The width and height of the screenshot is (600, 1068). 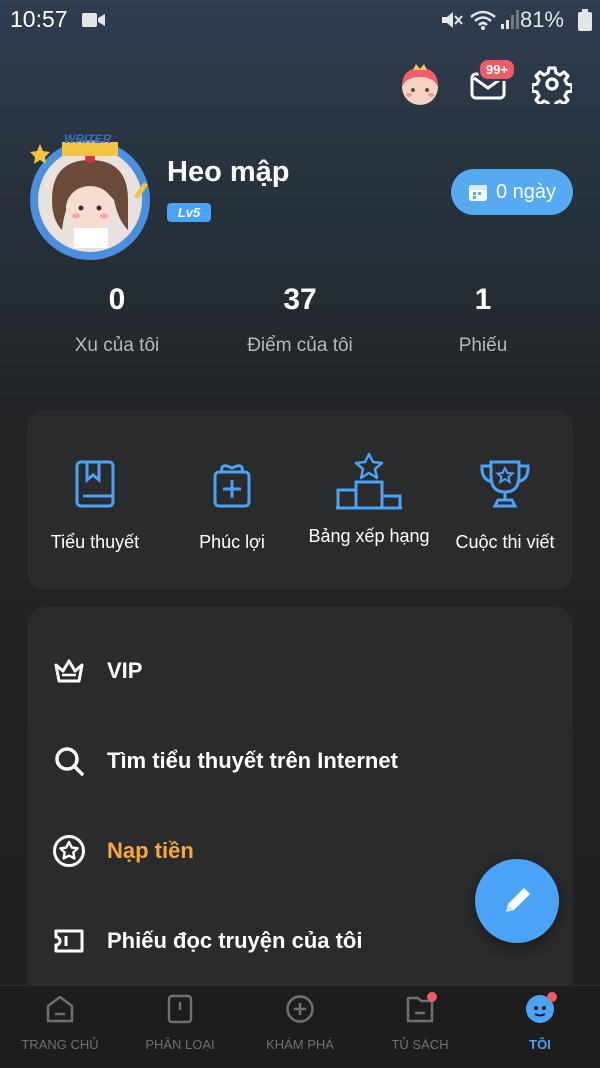 I want to click on nav-category: PHÂN LOẠI, so click(x=180, y=1023).